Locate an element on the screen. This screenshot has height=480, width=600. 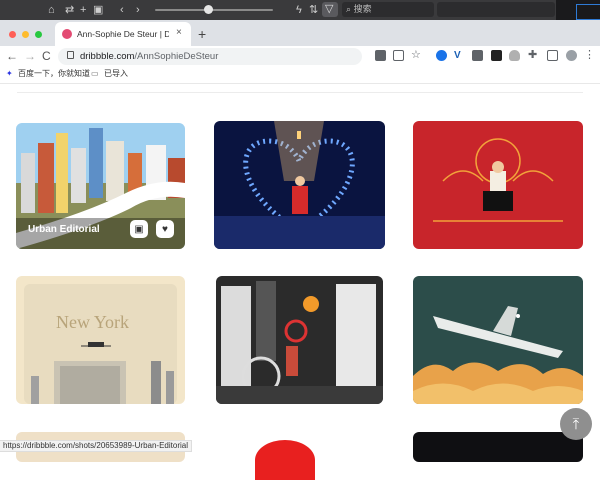
extension-dark-icon is located at coordinates (496, 55).